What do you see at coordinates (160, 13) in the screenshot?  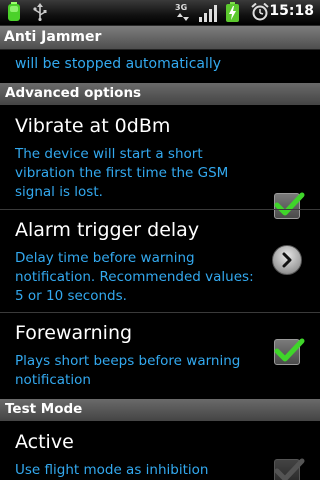 I see `status-bar: 3G 15:18` at bounding box center [160, 13].